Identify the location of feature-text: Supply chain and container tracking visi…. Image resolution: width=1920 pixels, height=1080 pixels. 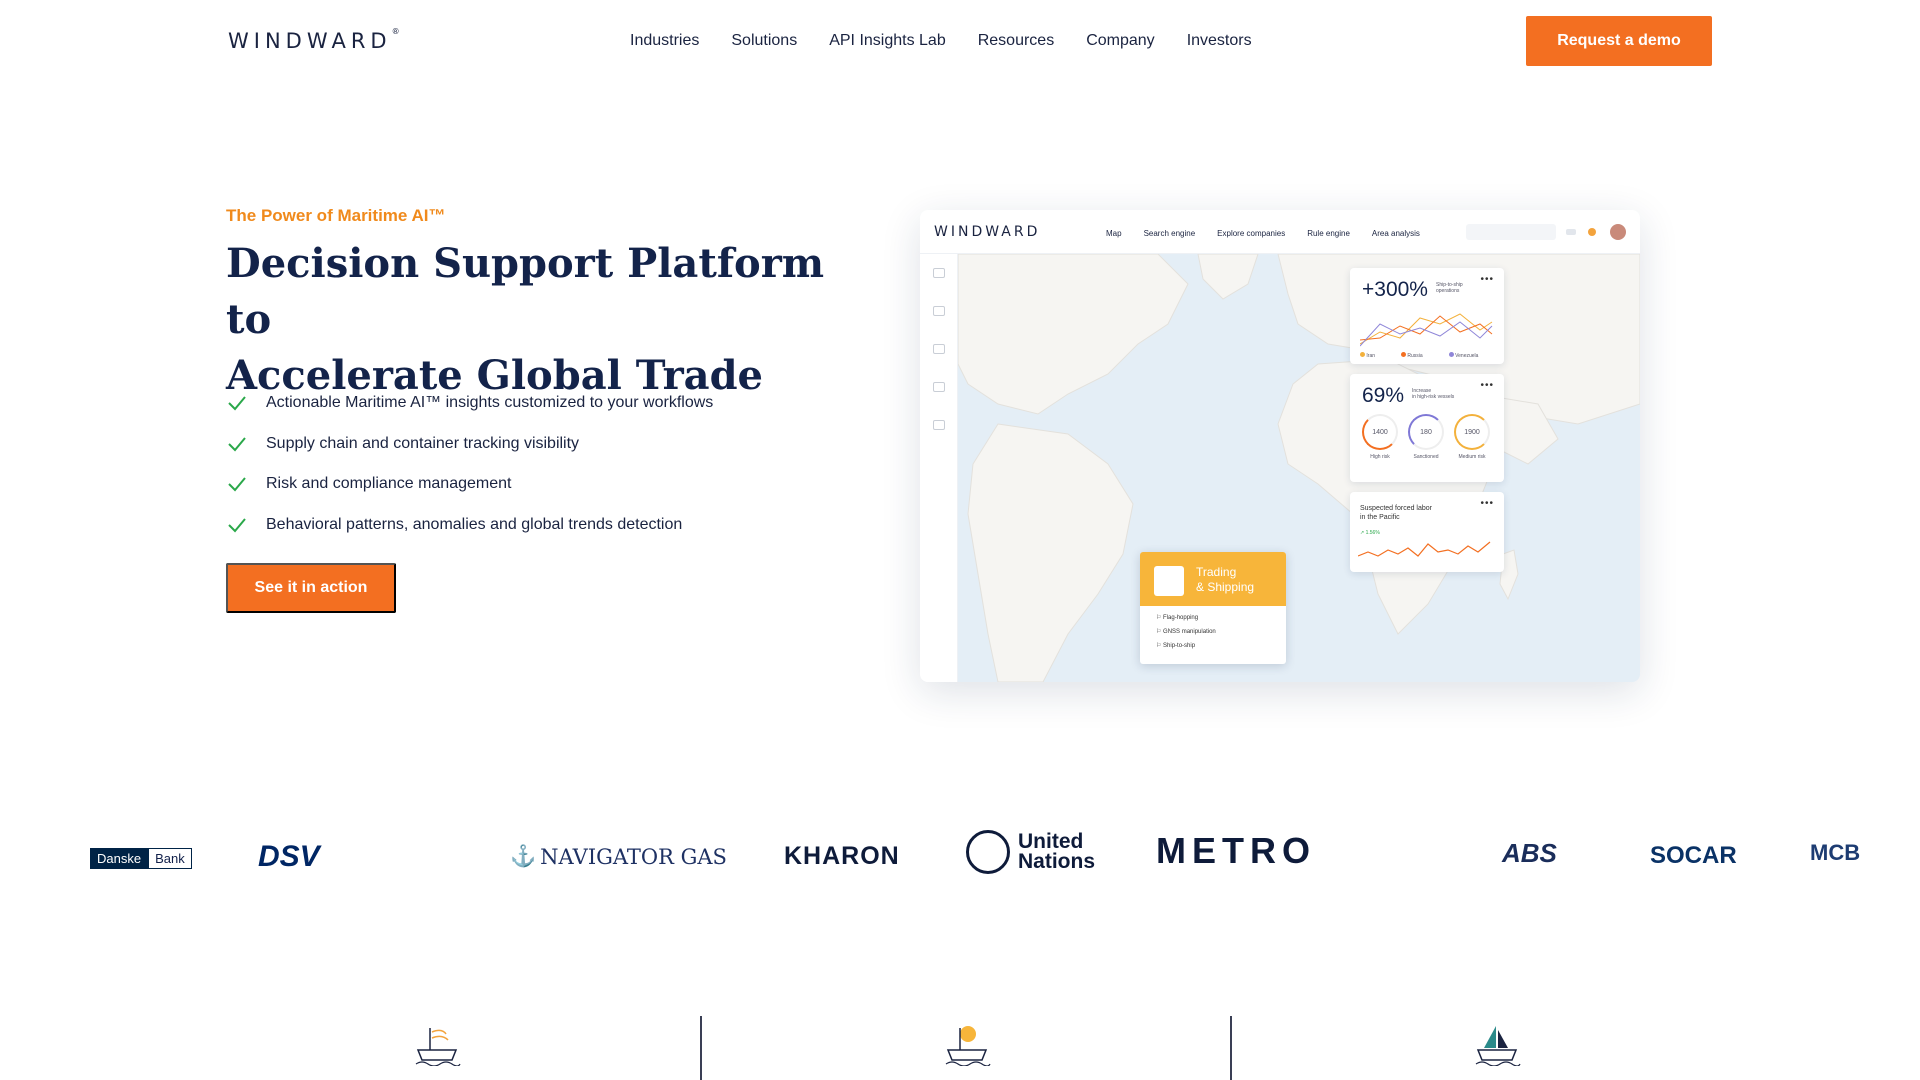
(423, 443).